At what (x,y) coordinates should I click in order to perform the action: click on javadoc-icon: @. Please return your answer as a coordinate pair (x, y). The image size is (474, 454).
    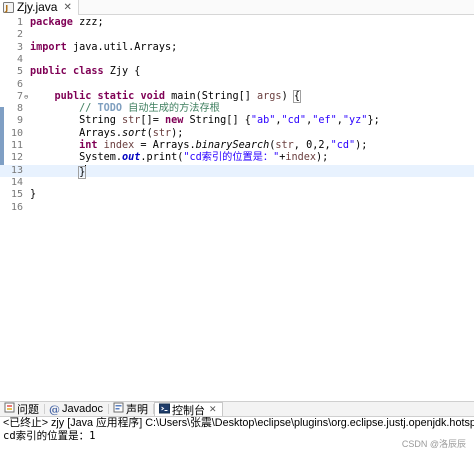
    Looking at the image, I should click on (54, 409).